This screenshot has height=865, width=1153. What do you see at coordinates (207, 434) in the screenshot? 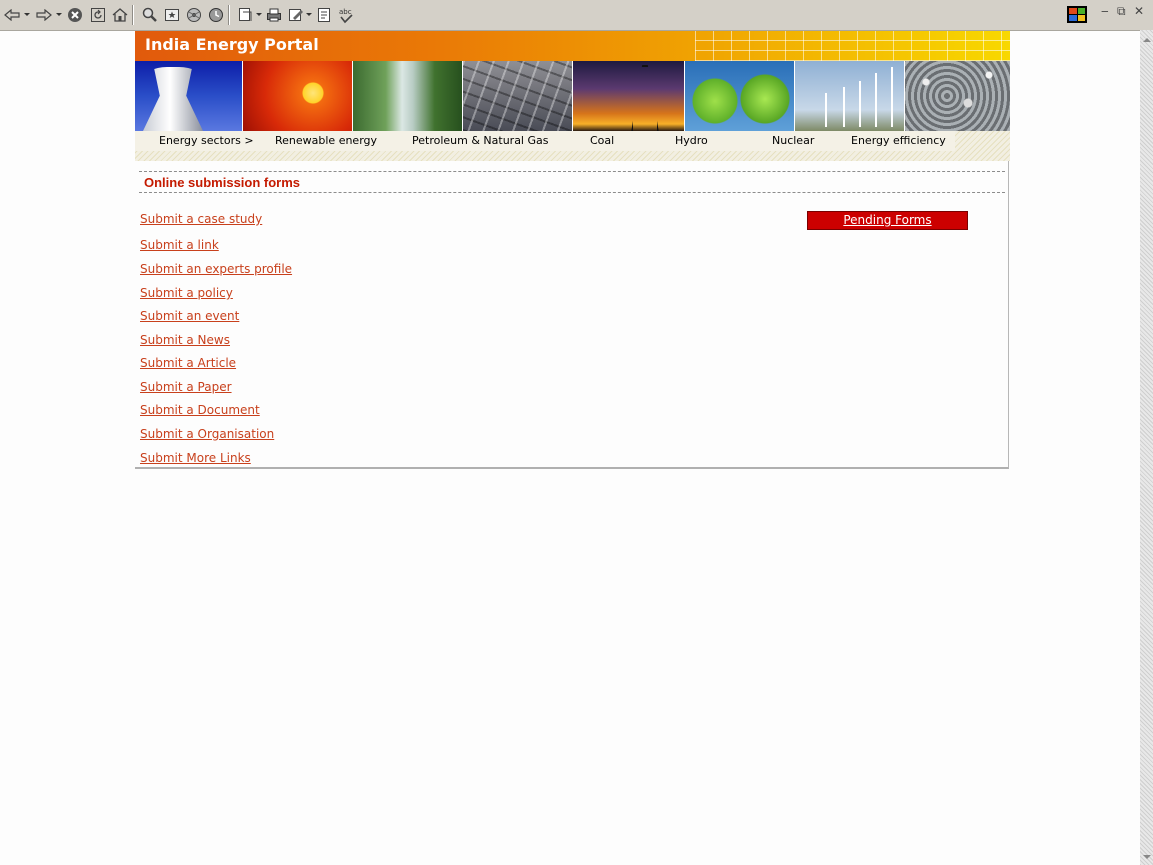
I see `link-submit-organisation: Submit a Organisation` at bounding box center [207, 434].